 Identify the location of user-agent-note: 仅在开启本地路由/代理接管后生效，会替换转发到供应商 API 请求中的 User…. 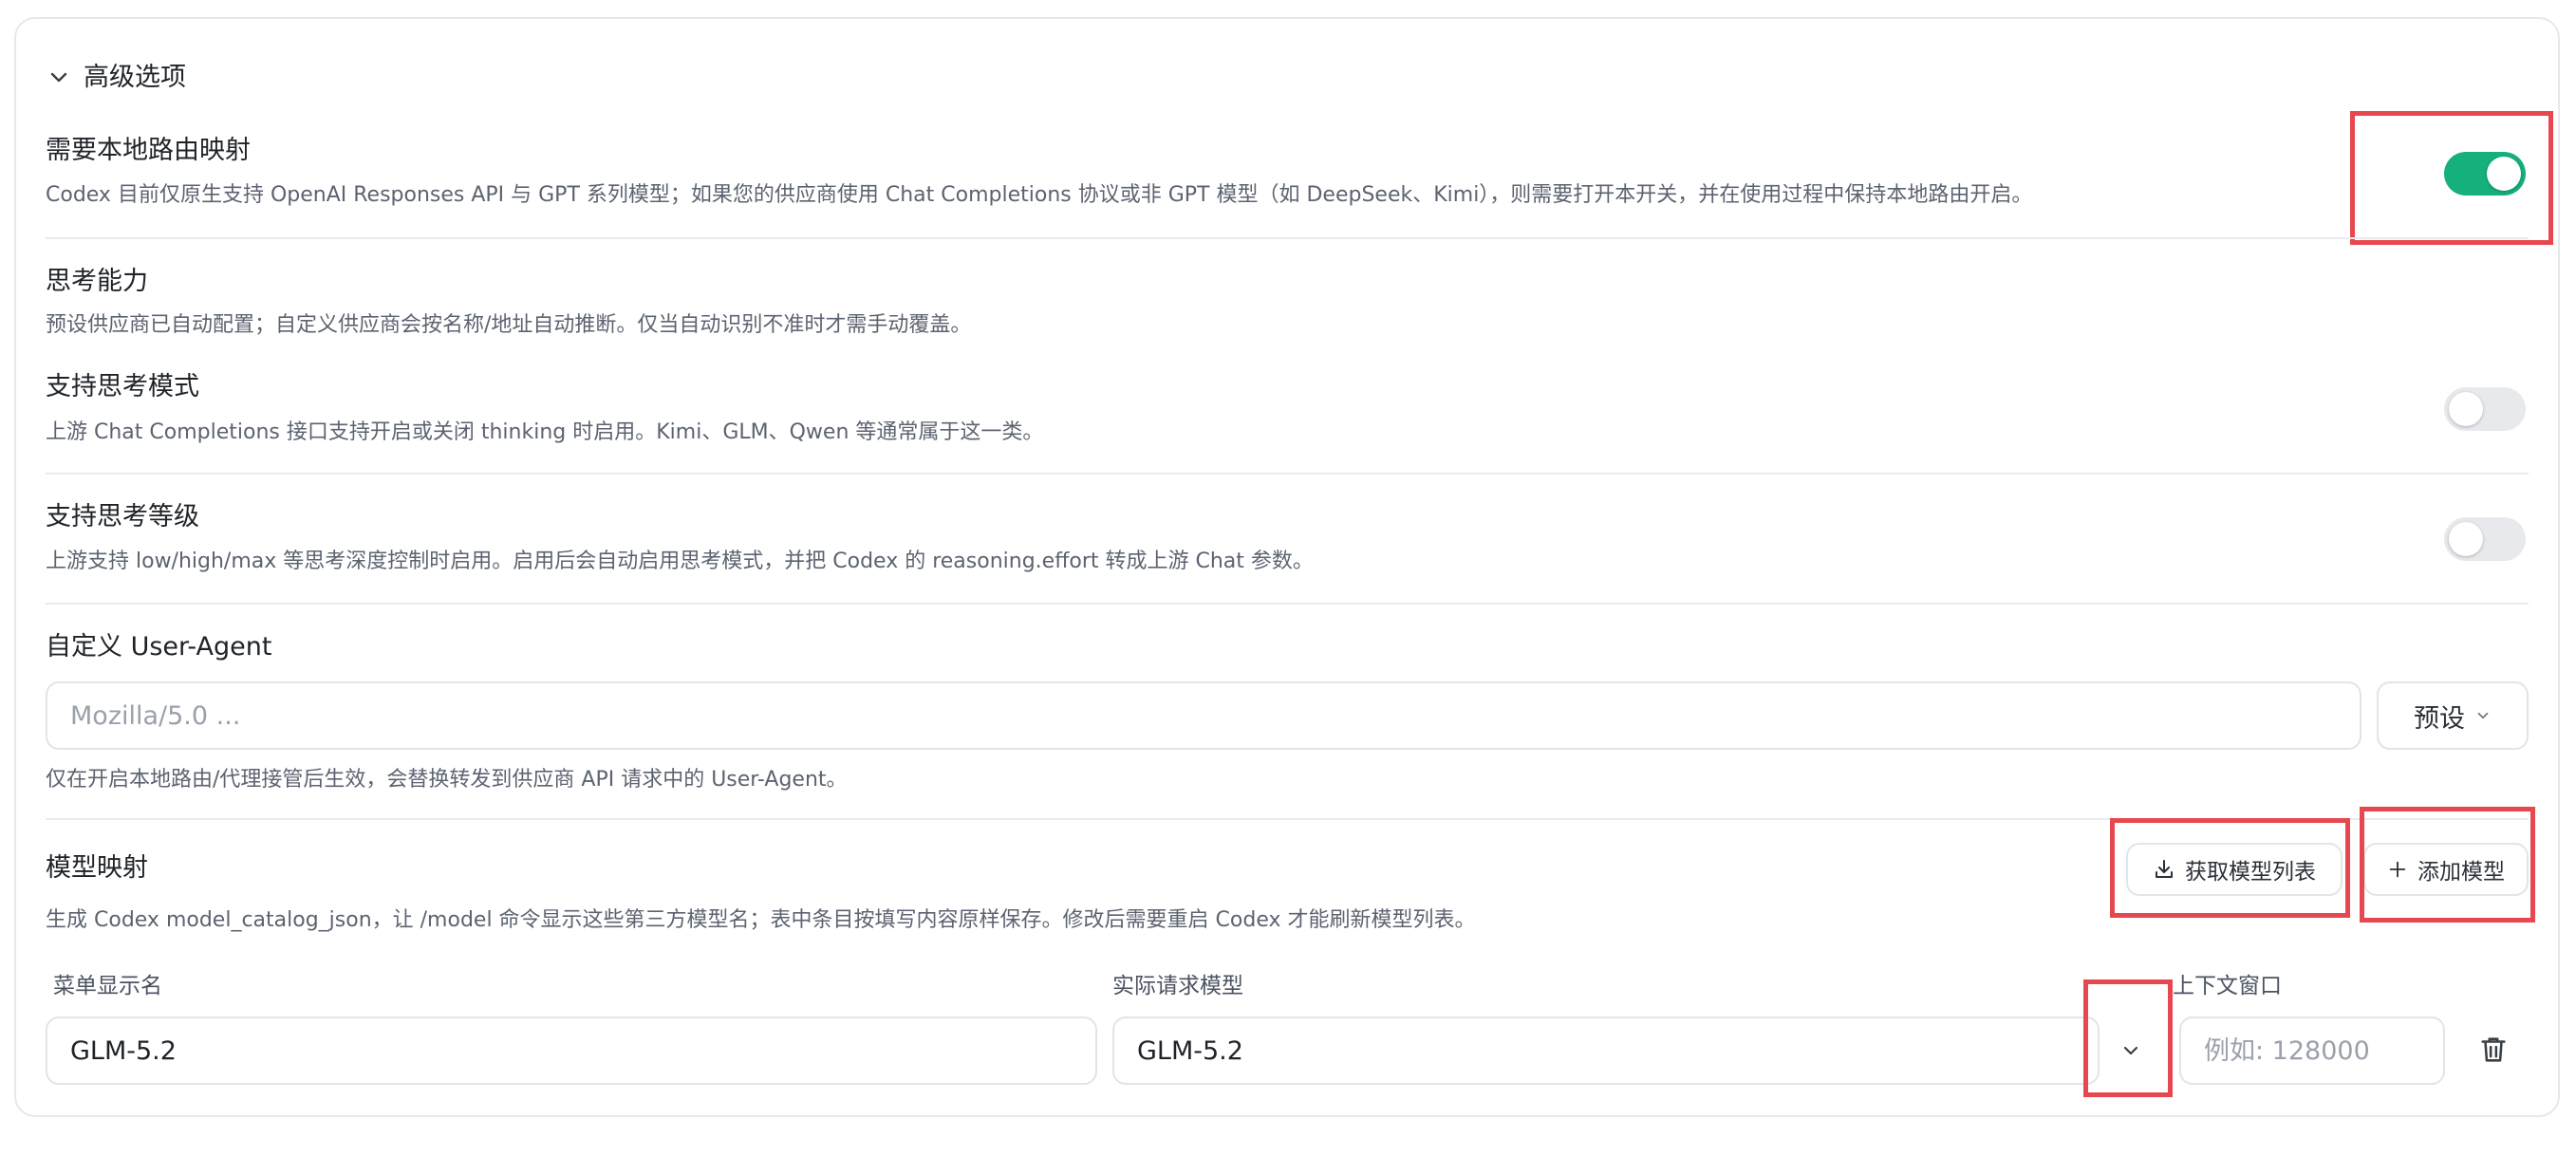
(447, 780).